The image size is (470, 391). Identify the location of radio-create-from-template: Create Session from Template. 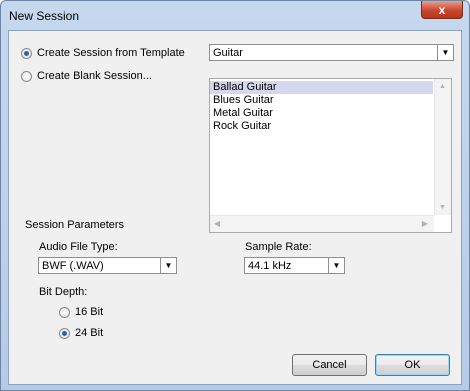
(103, 53).